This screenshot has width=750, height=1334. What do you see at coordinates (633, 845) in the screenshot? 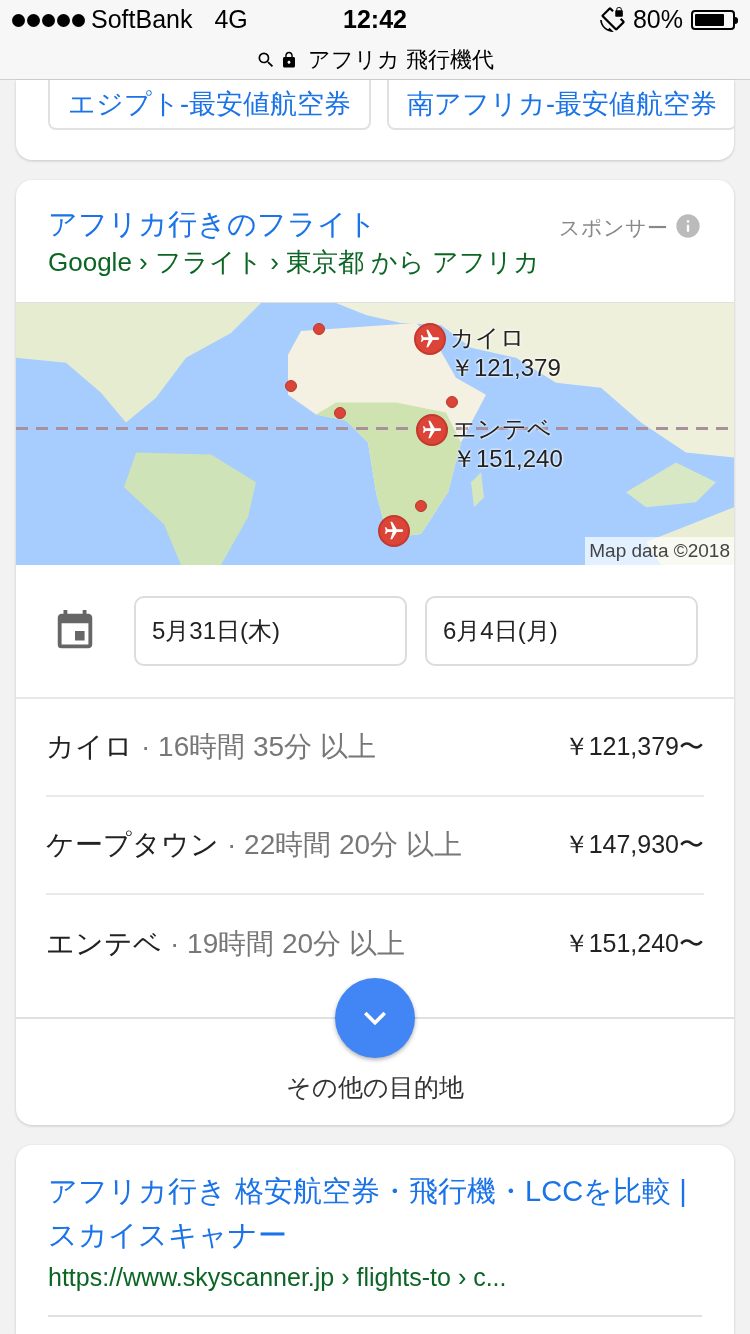
I see `flight-price: ￥147,930〜` at bounding box center [633, 845].